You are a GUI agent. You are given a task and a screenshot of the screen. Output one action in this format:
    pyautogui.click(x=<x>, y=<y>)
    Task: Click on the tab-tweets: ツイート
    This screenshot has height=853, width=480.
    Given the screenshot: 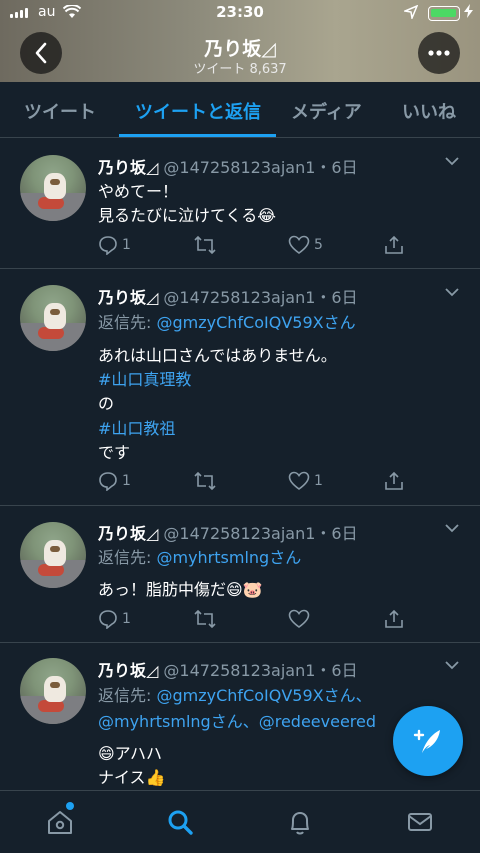 What is the action you would take?
    pyautogui.click(x=60, y=111)
    